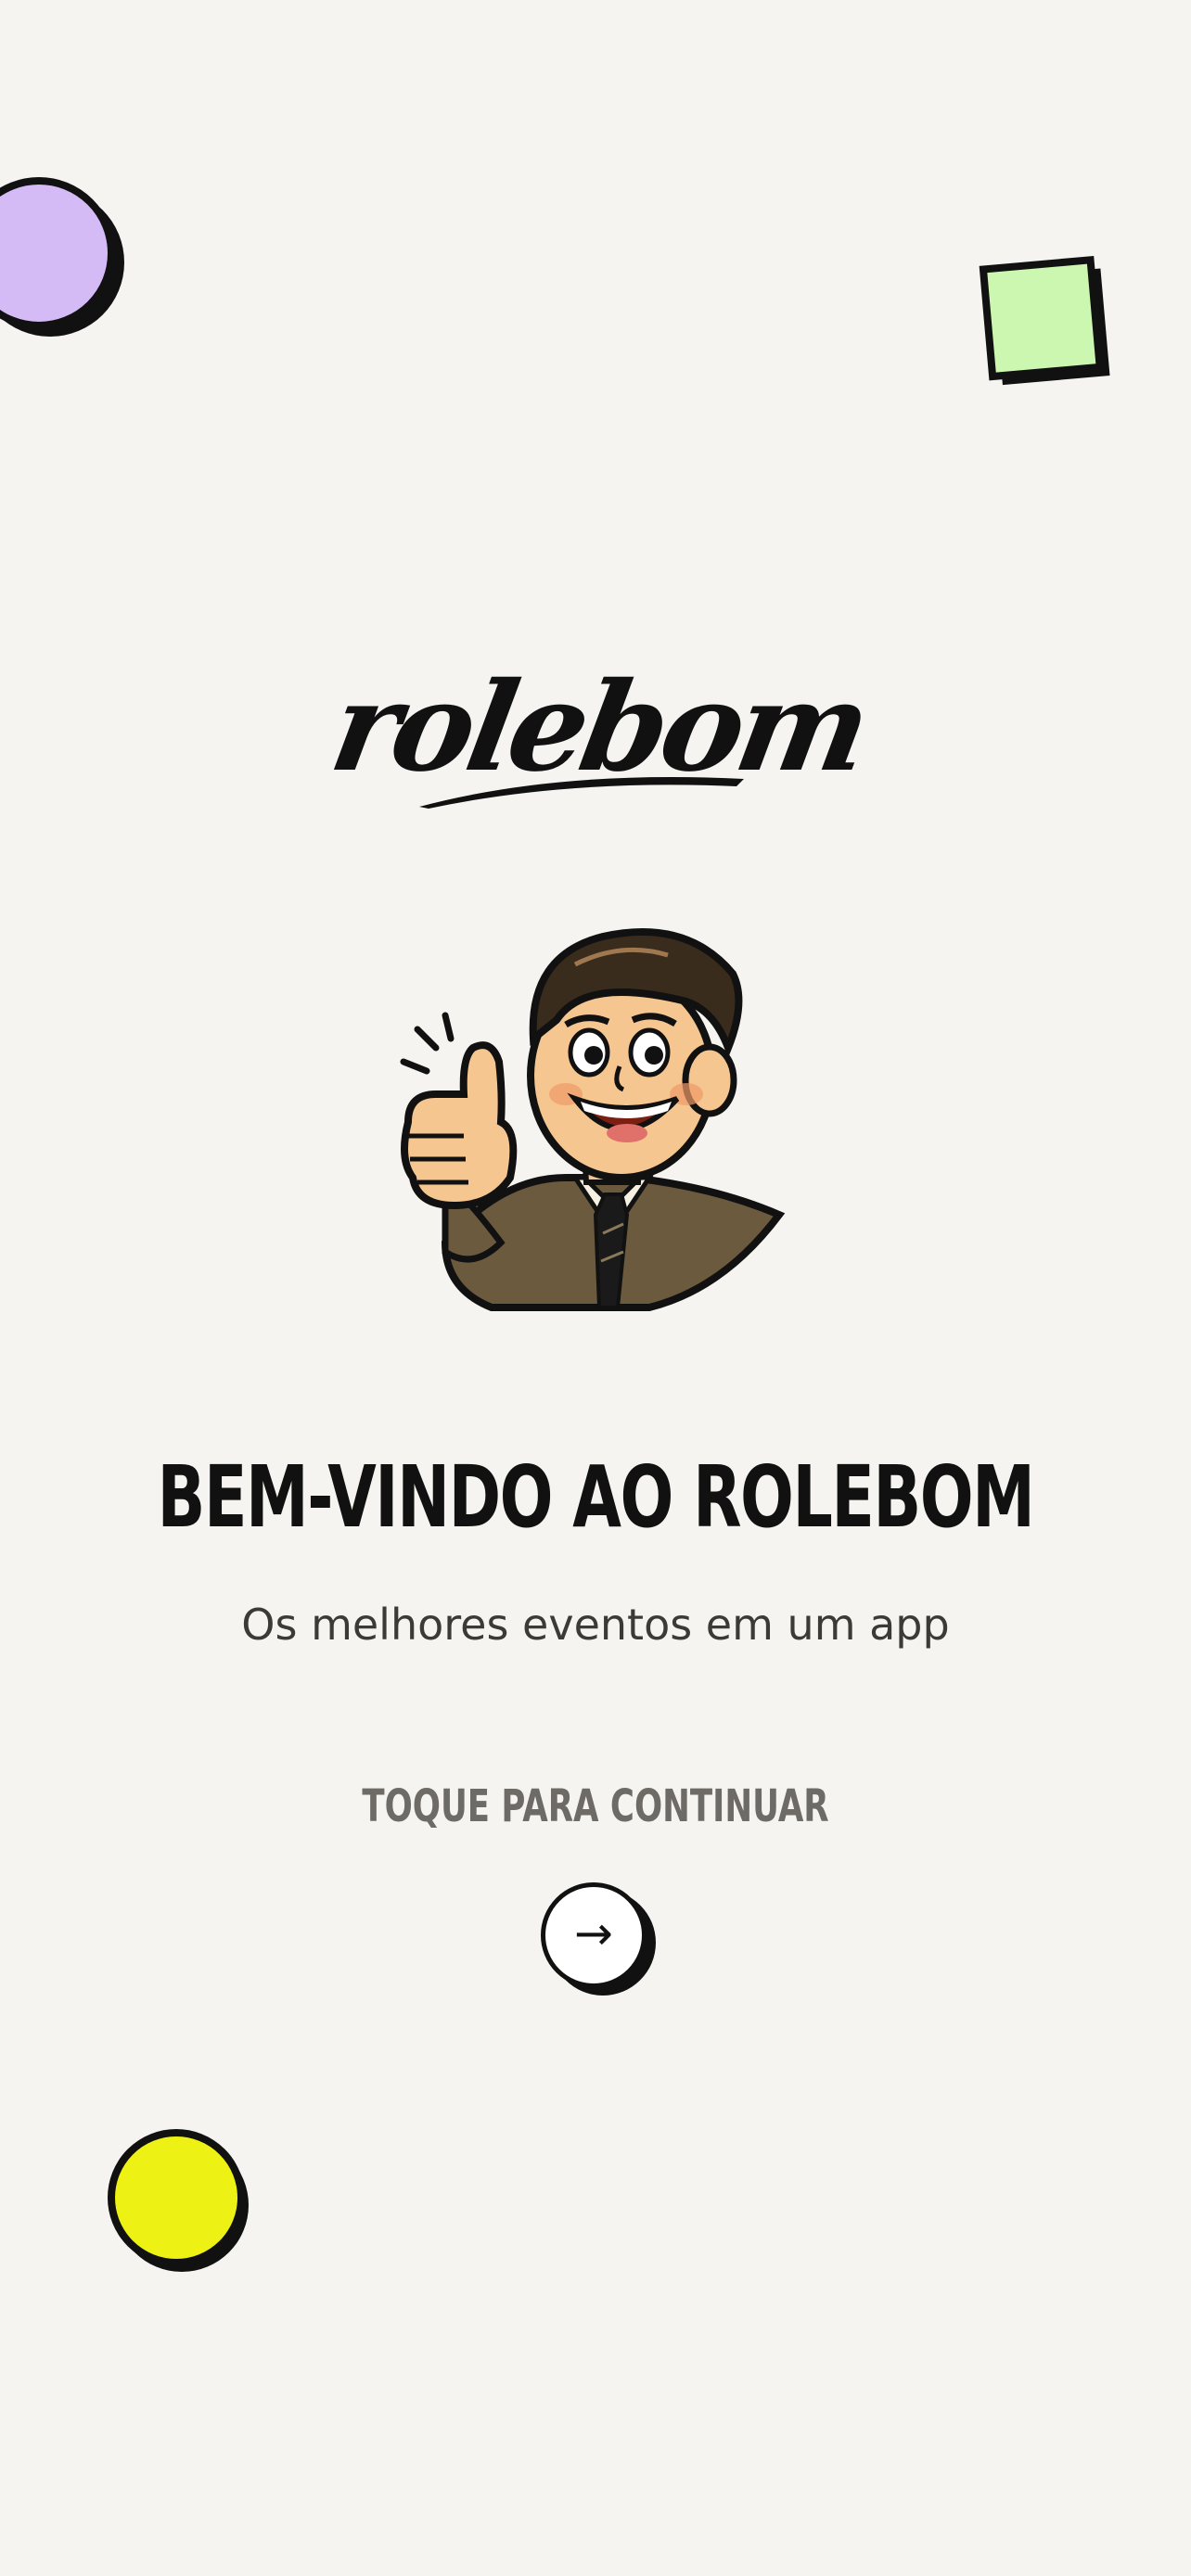 Image resolution: width=1191 pixels, height=2576 pixels. I want to click on continue-button: →, so click(594, 1935).